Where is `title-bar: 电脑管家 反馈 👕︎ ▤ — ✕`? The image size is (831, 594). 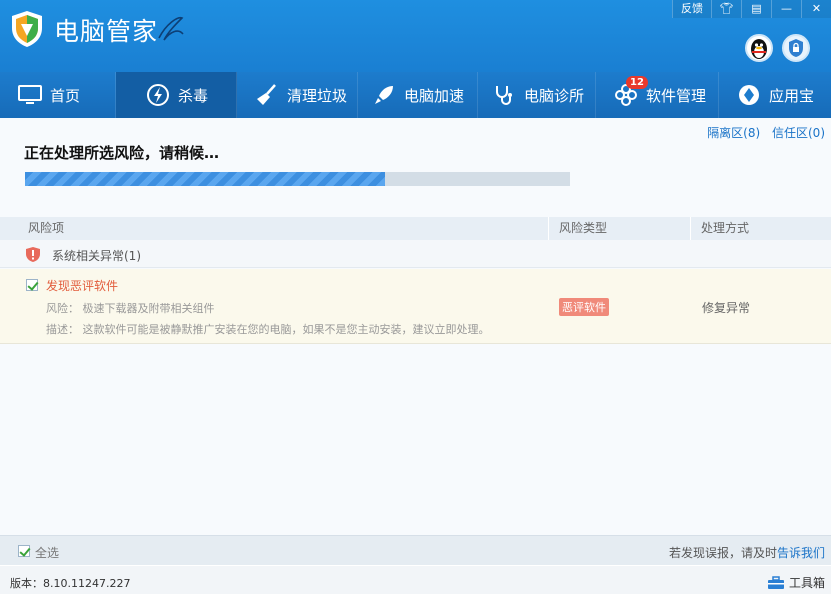 title-bar: 电脑管家 反馈 👕︎ ▤ — ✕ is located at coordinates (415, 36).